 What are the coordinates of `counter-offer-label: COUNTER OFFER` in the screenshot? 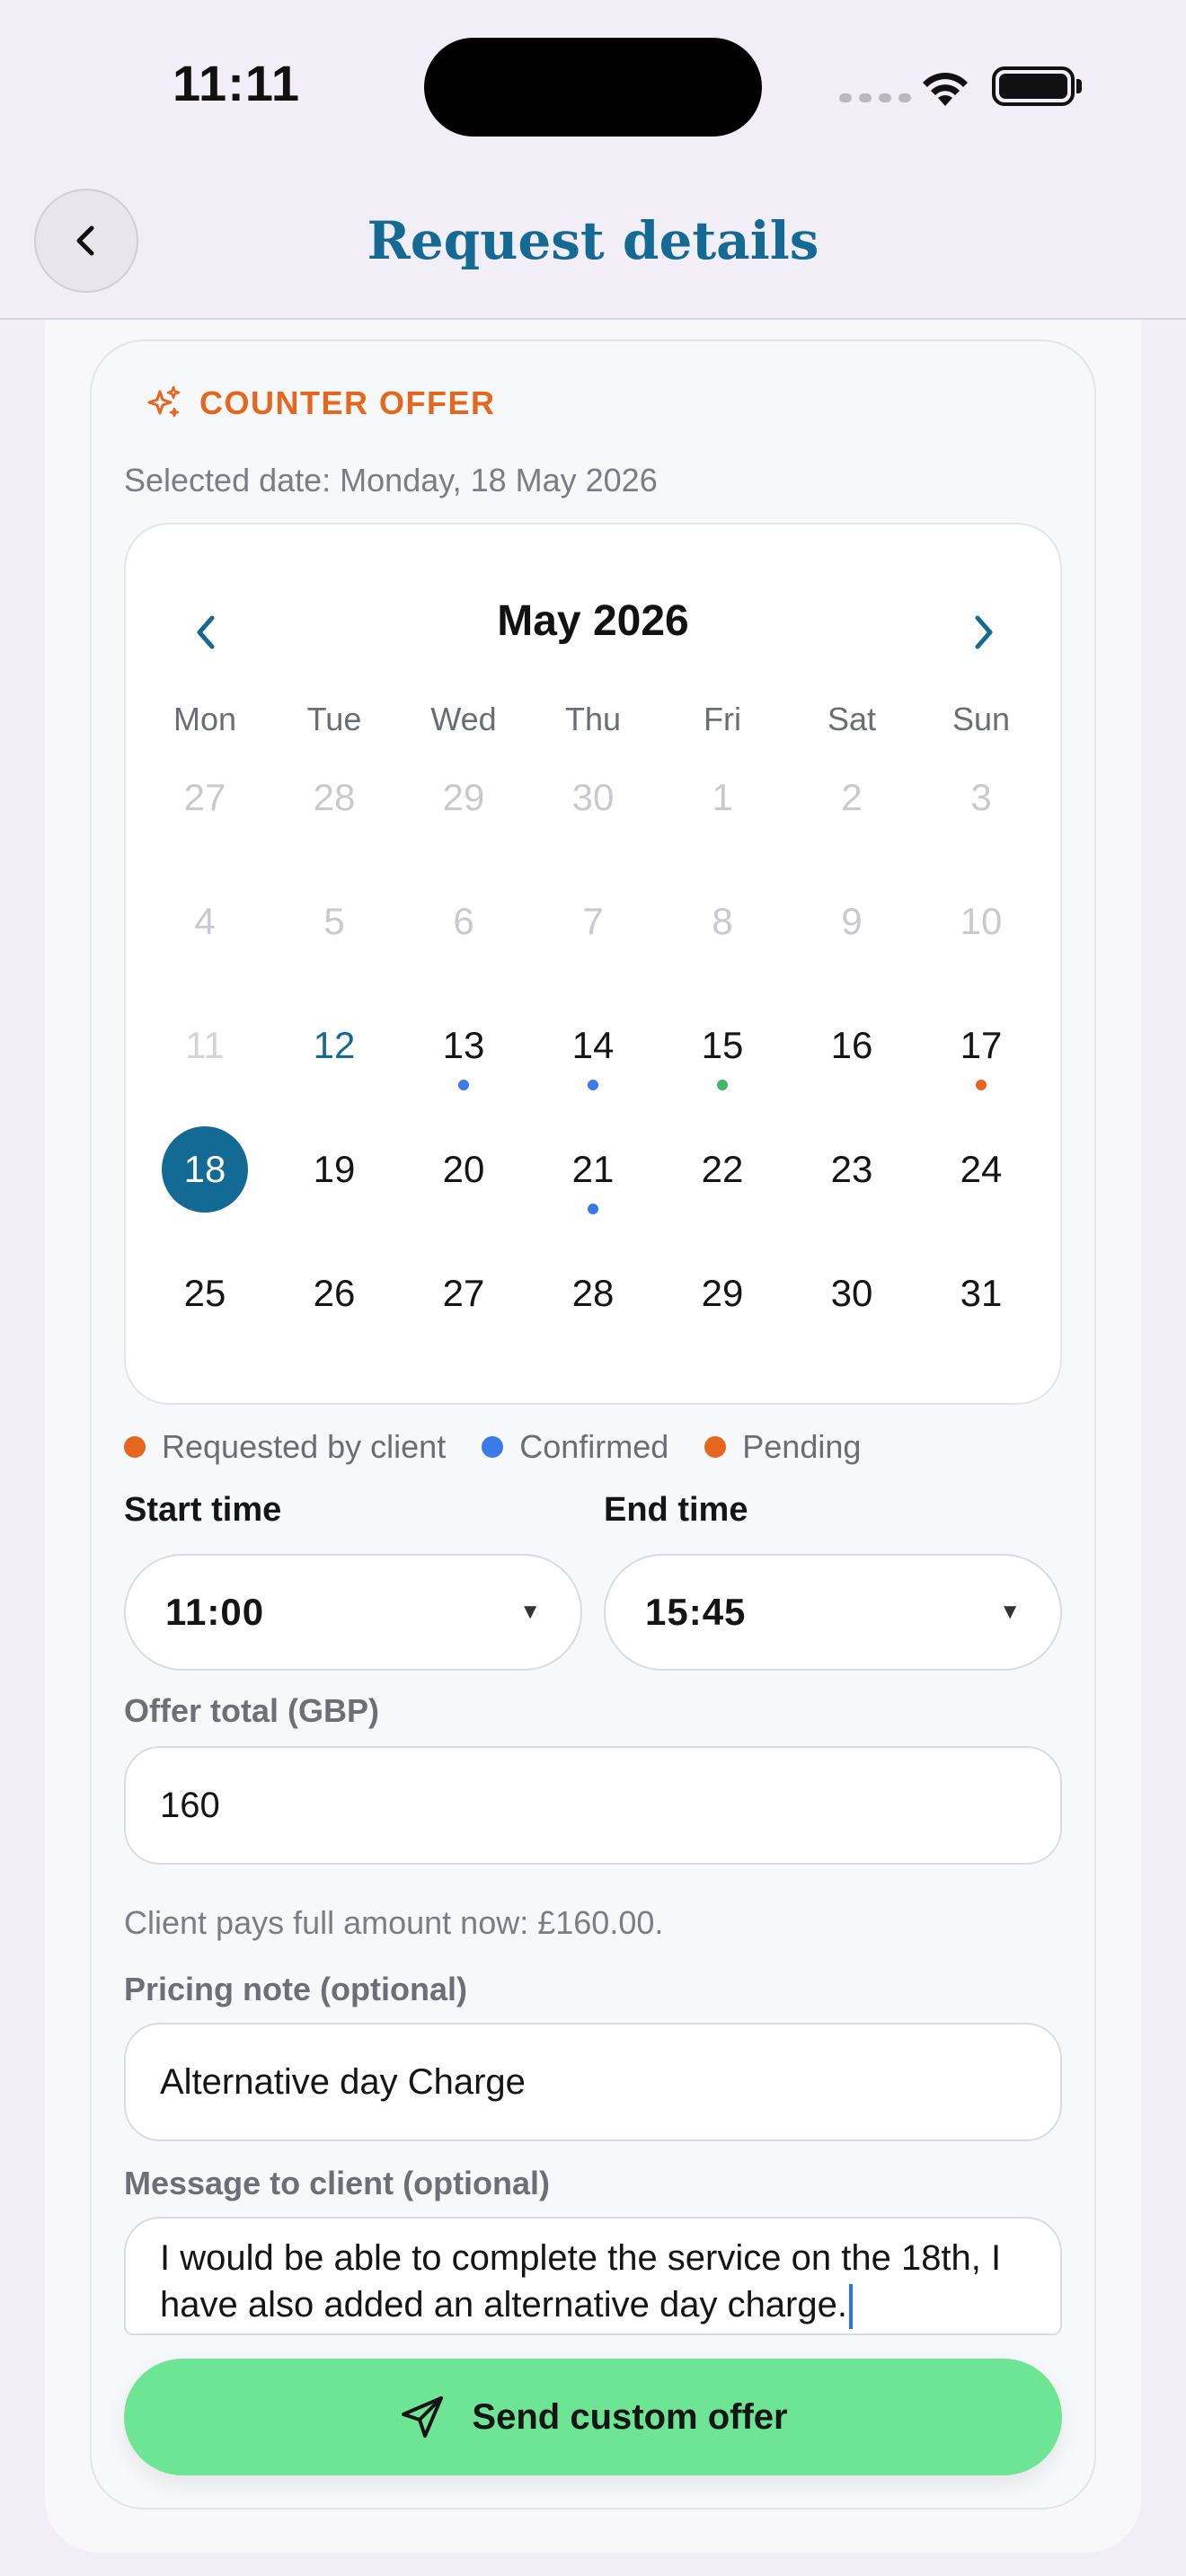 It's located at (347, 402).